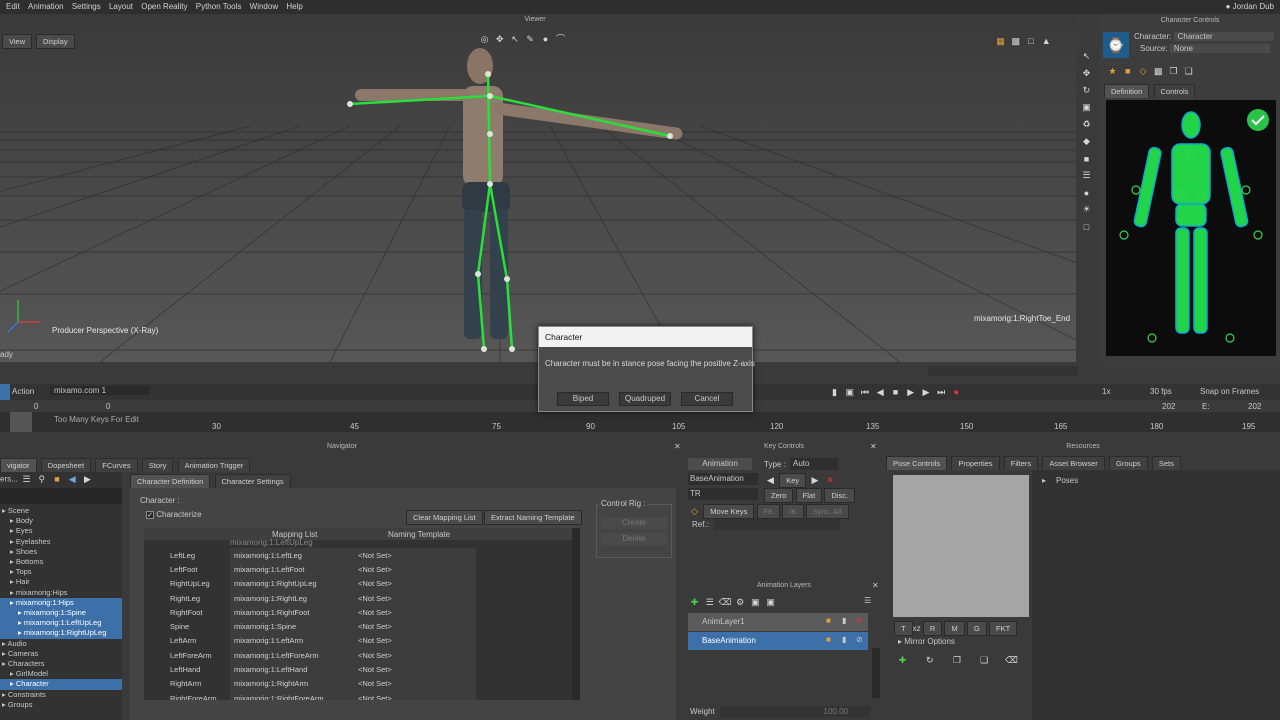 This screenshot has height=720, width=1280. Describe the element at coordinates (61, 695) in the screenshot. I see `tree-item: ▸ Constraints` at that location.